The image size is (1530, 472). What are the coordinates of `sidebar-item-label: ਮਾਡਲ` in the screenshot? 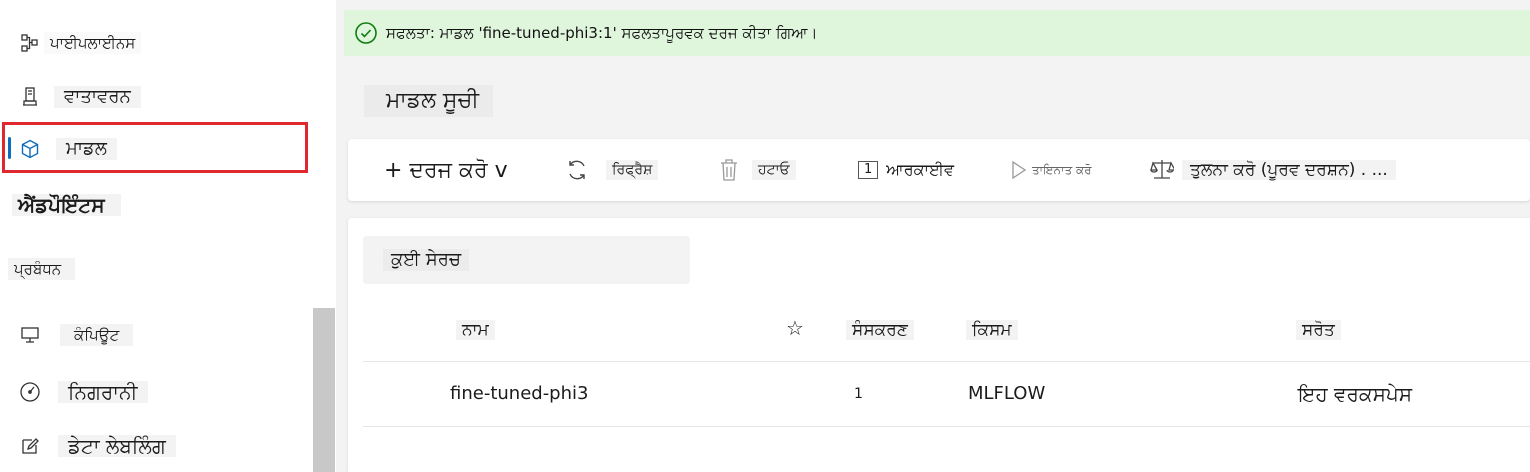 It's located at (86, 149).